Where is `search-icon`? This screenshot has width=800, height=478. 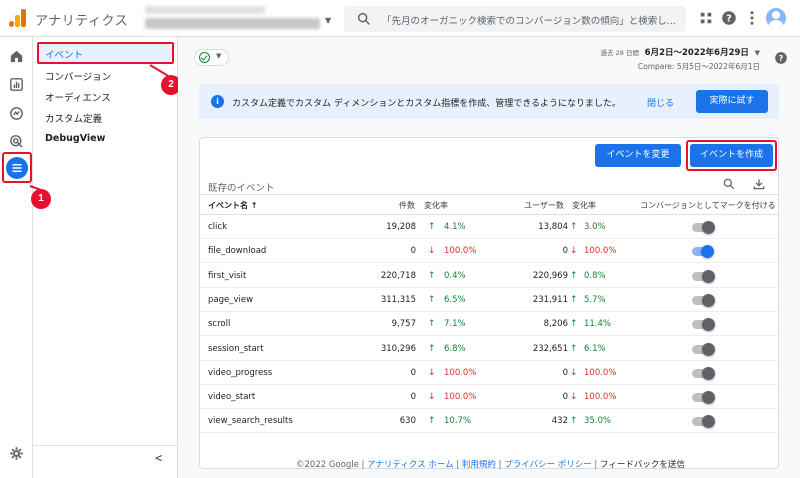 search-icon is located at coordinates (363, 18).